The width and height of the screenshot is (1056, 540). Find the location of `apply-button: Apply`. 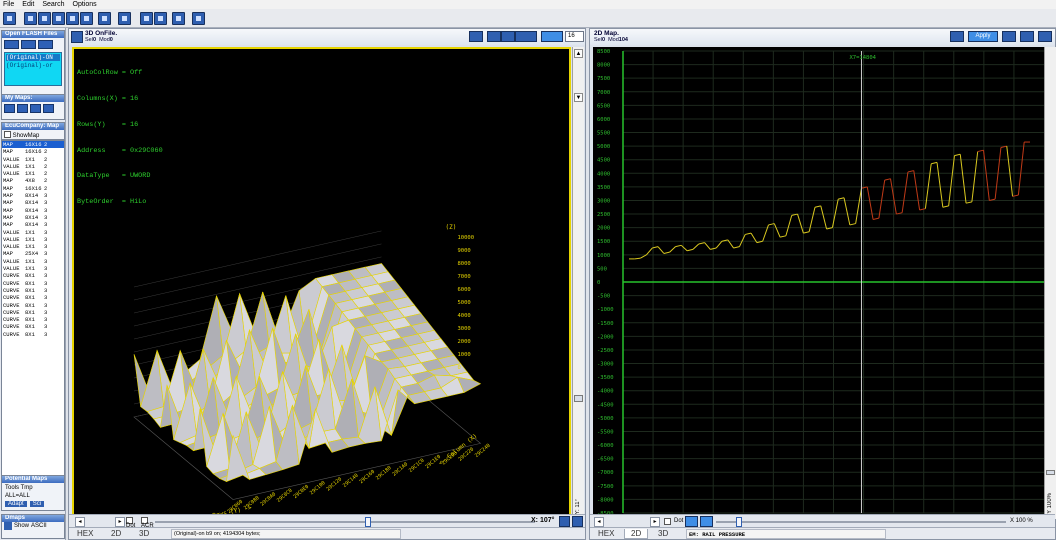

apply-button: Apply is located at coordinates (983, 36).